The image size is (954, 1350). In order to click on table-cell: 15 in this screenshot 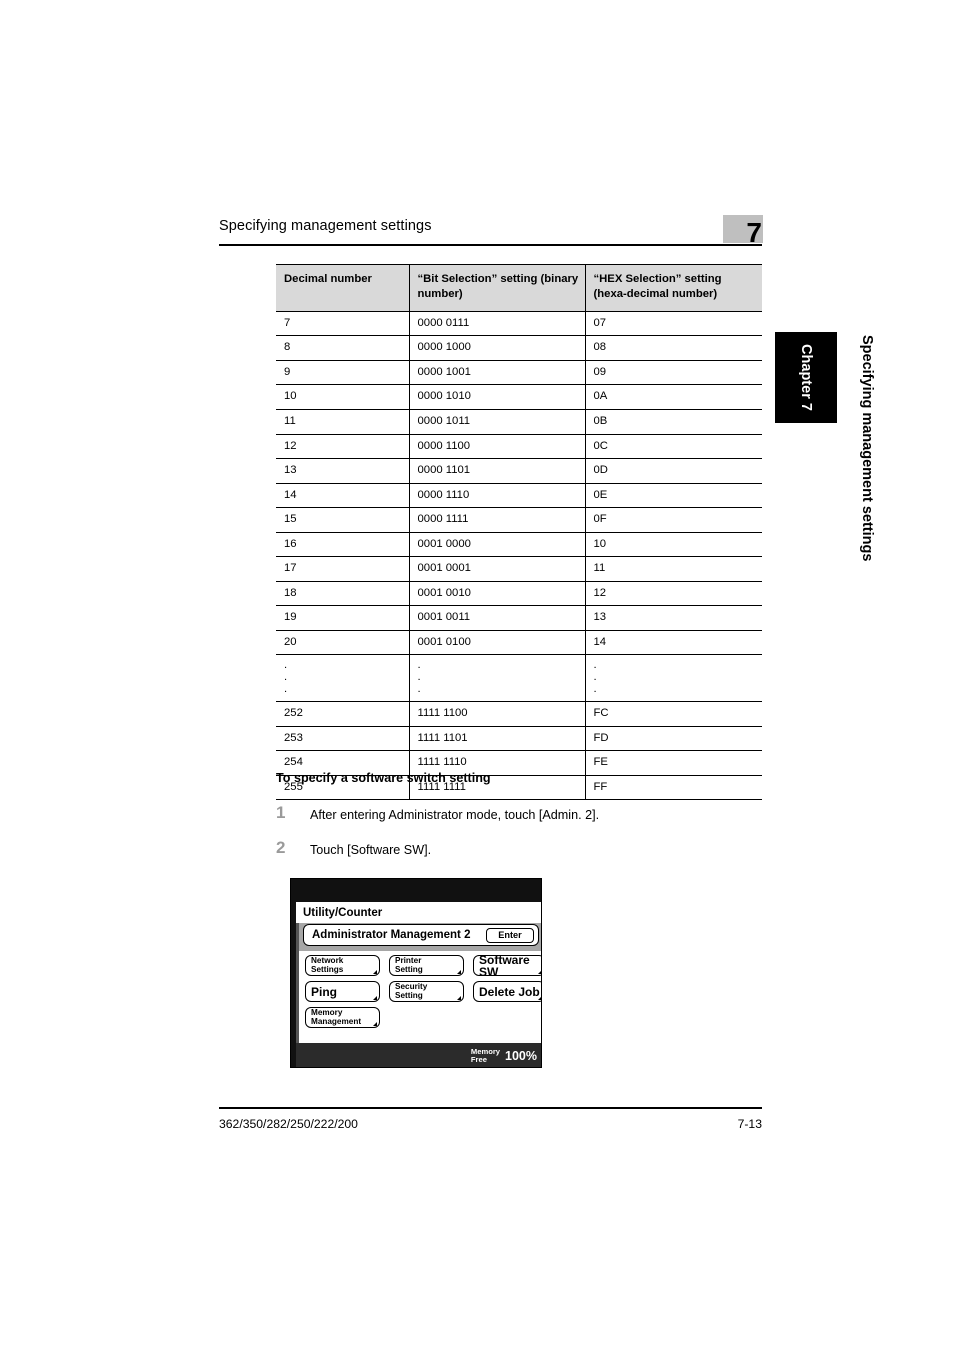, I will do `click(342, 520)`.